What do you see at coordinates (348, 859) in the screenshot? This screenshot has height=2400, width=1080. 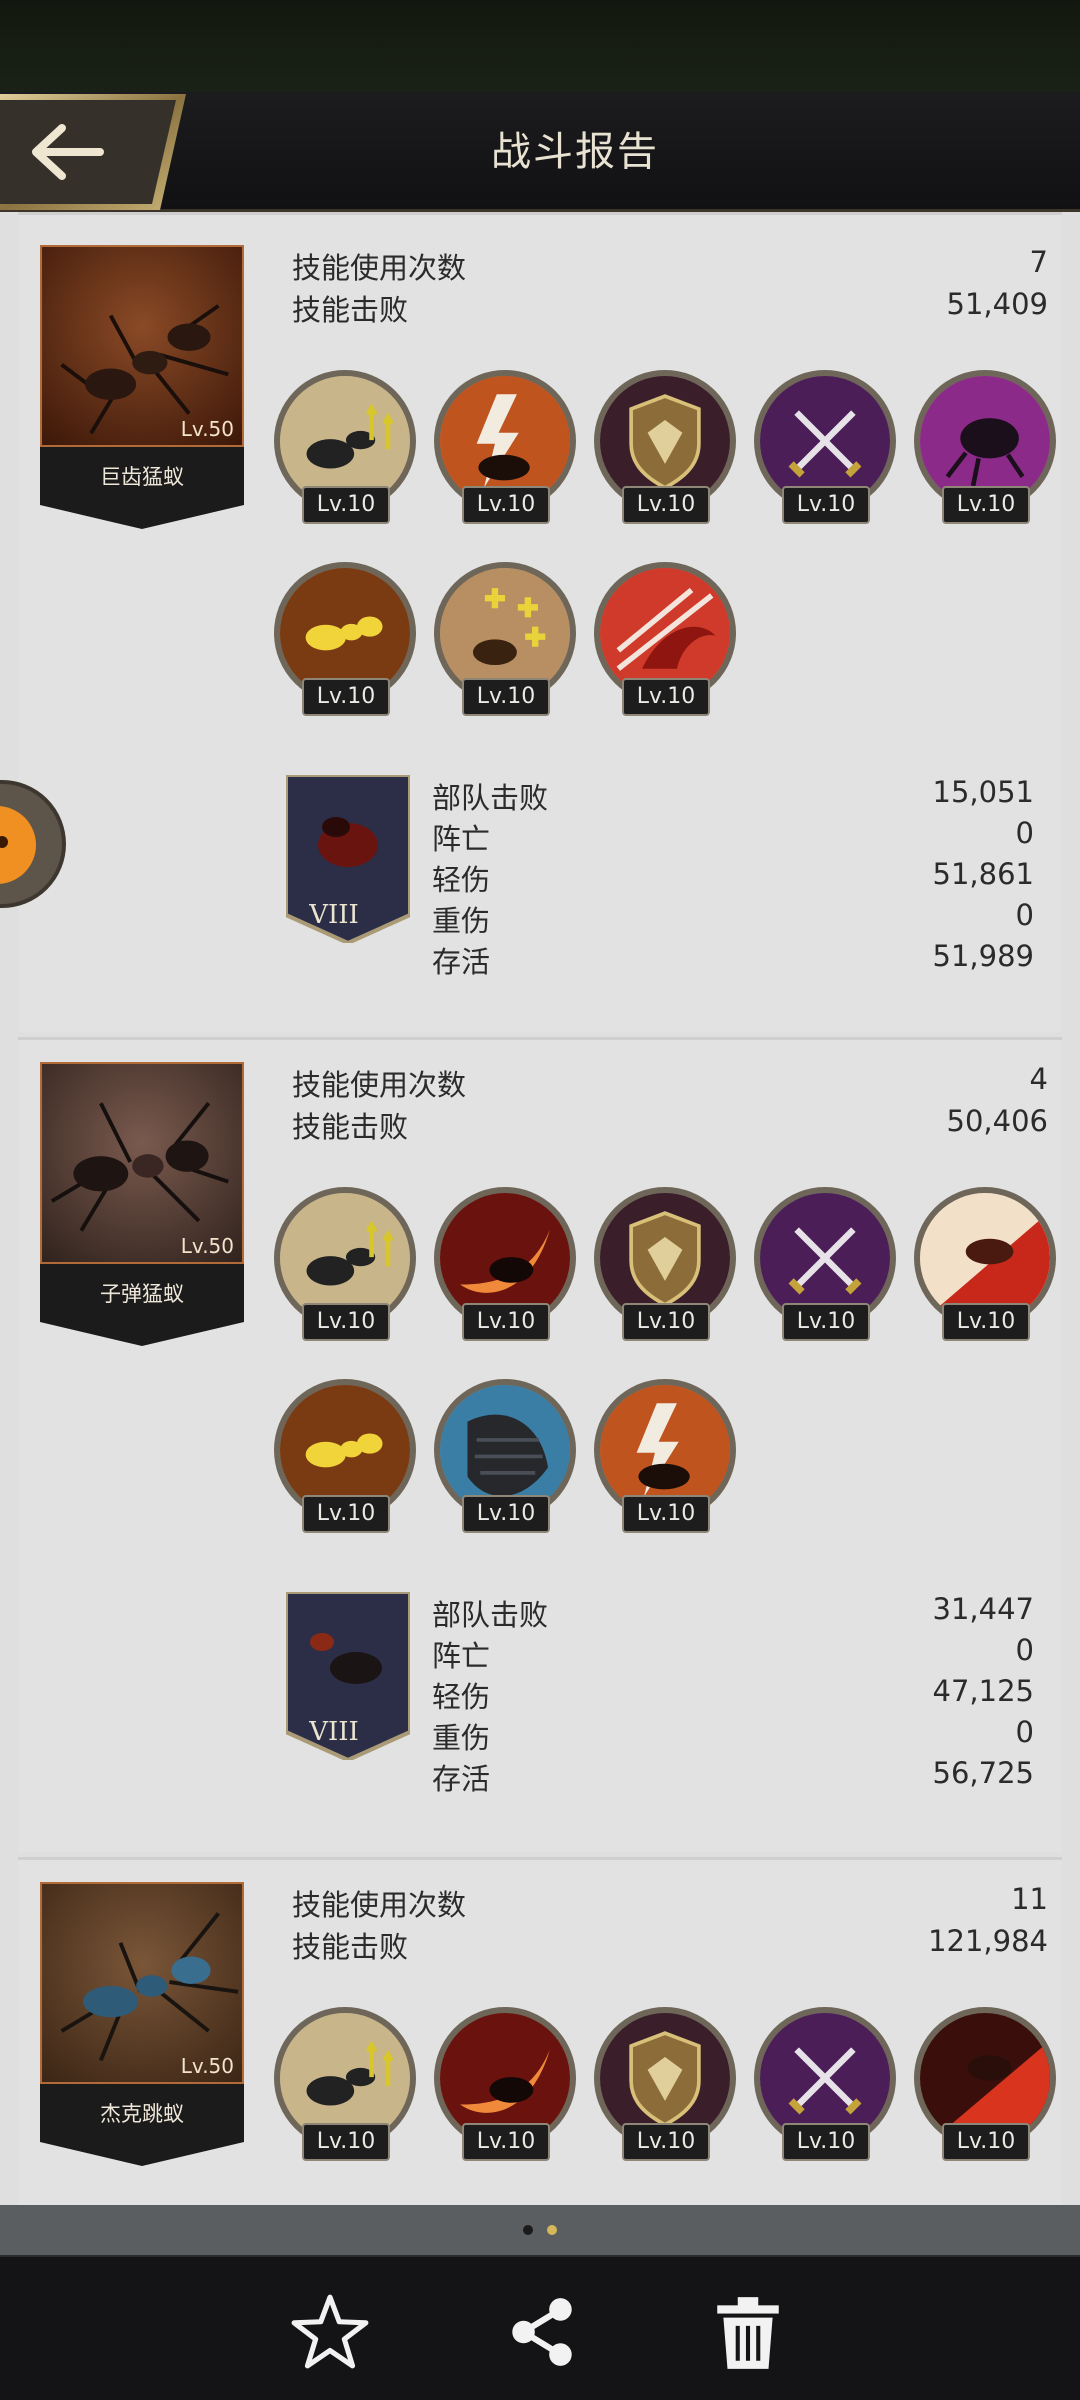 I see `troop-badge: VIII` at bounding box center [348, 859].